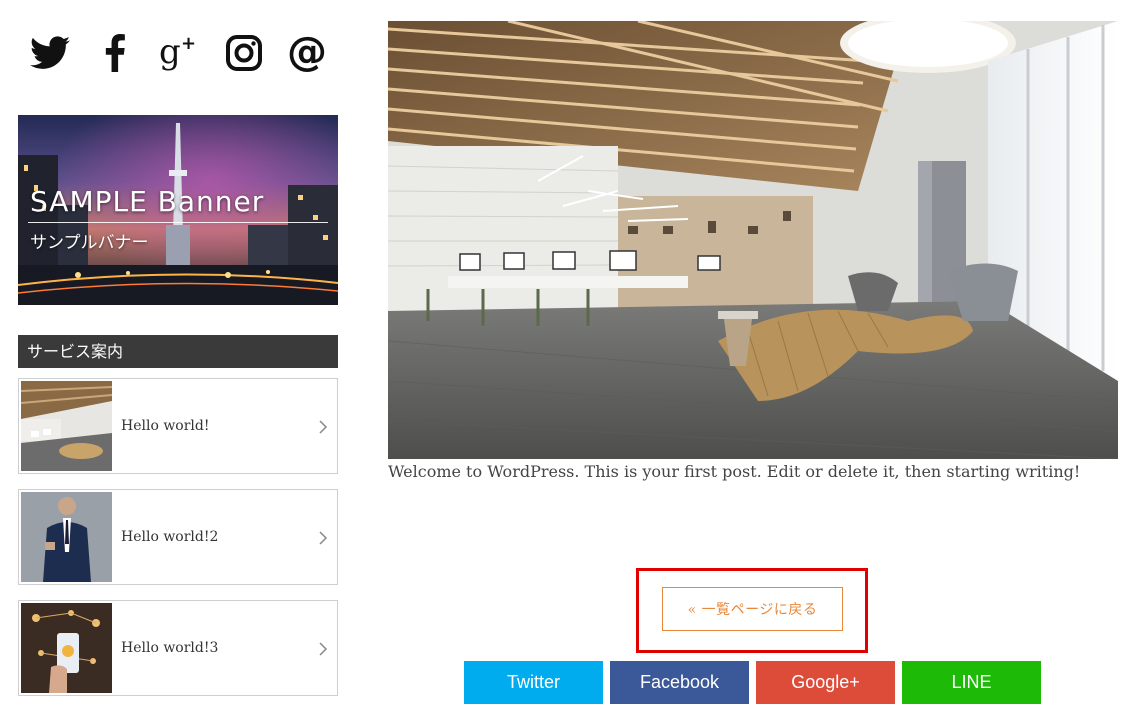 This screenshot has width=1140, height=721. What do you see at coordinates (165, 426) in the screenshot?
I see `post-title: Hello world!` at bounding box center [165, 426].